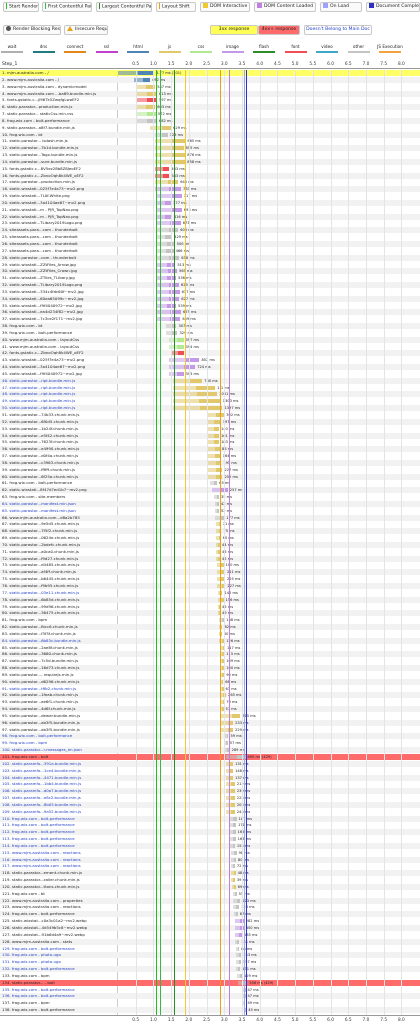 The width and height of the screenshot is (420, 1024). I want to click on request-url: 127. static.wixstat...91b6d4a9~mv2.webp, so click(58, 935).